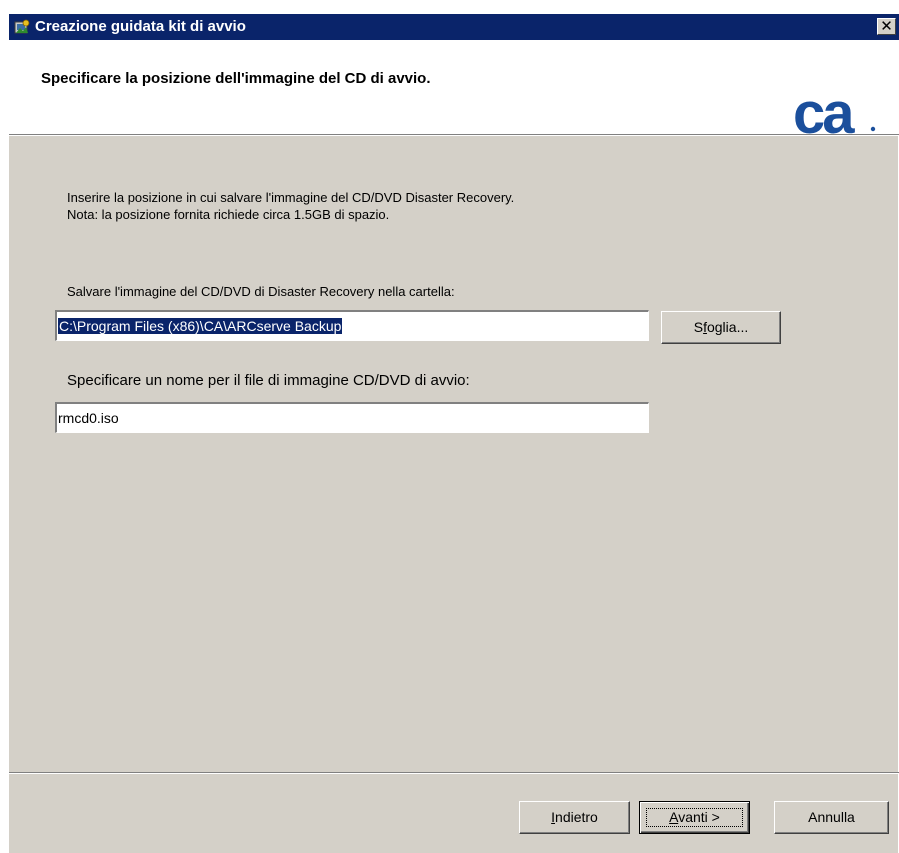 This screenshot has height=853, width=899. I want to click on cancel-button: Annulla, so click(831, 817).